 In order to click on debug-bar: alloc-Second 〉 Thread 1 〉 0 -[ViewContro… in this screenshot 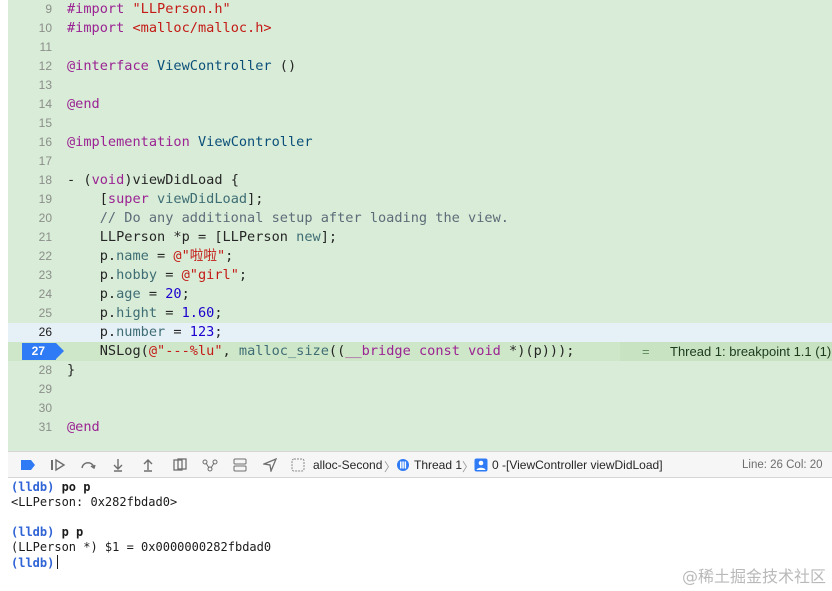, I will do `click(420, 464)`.